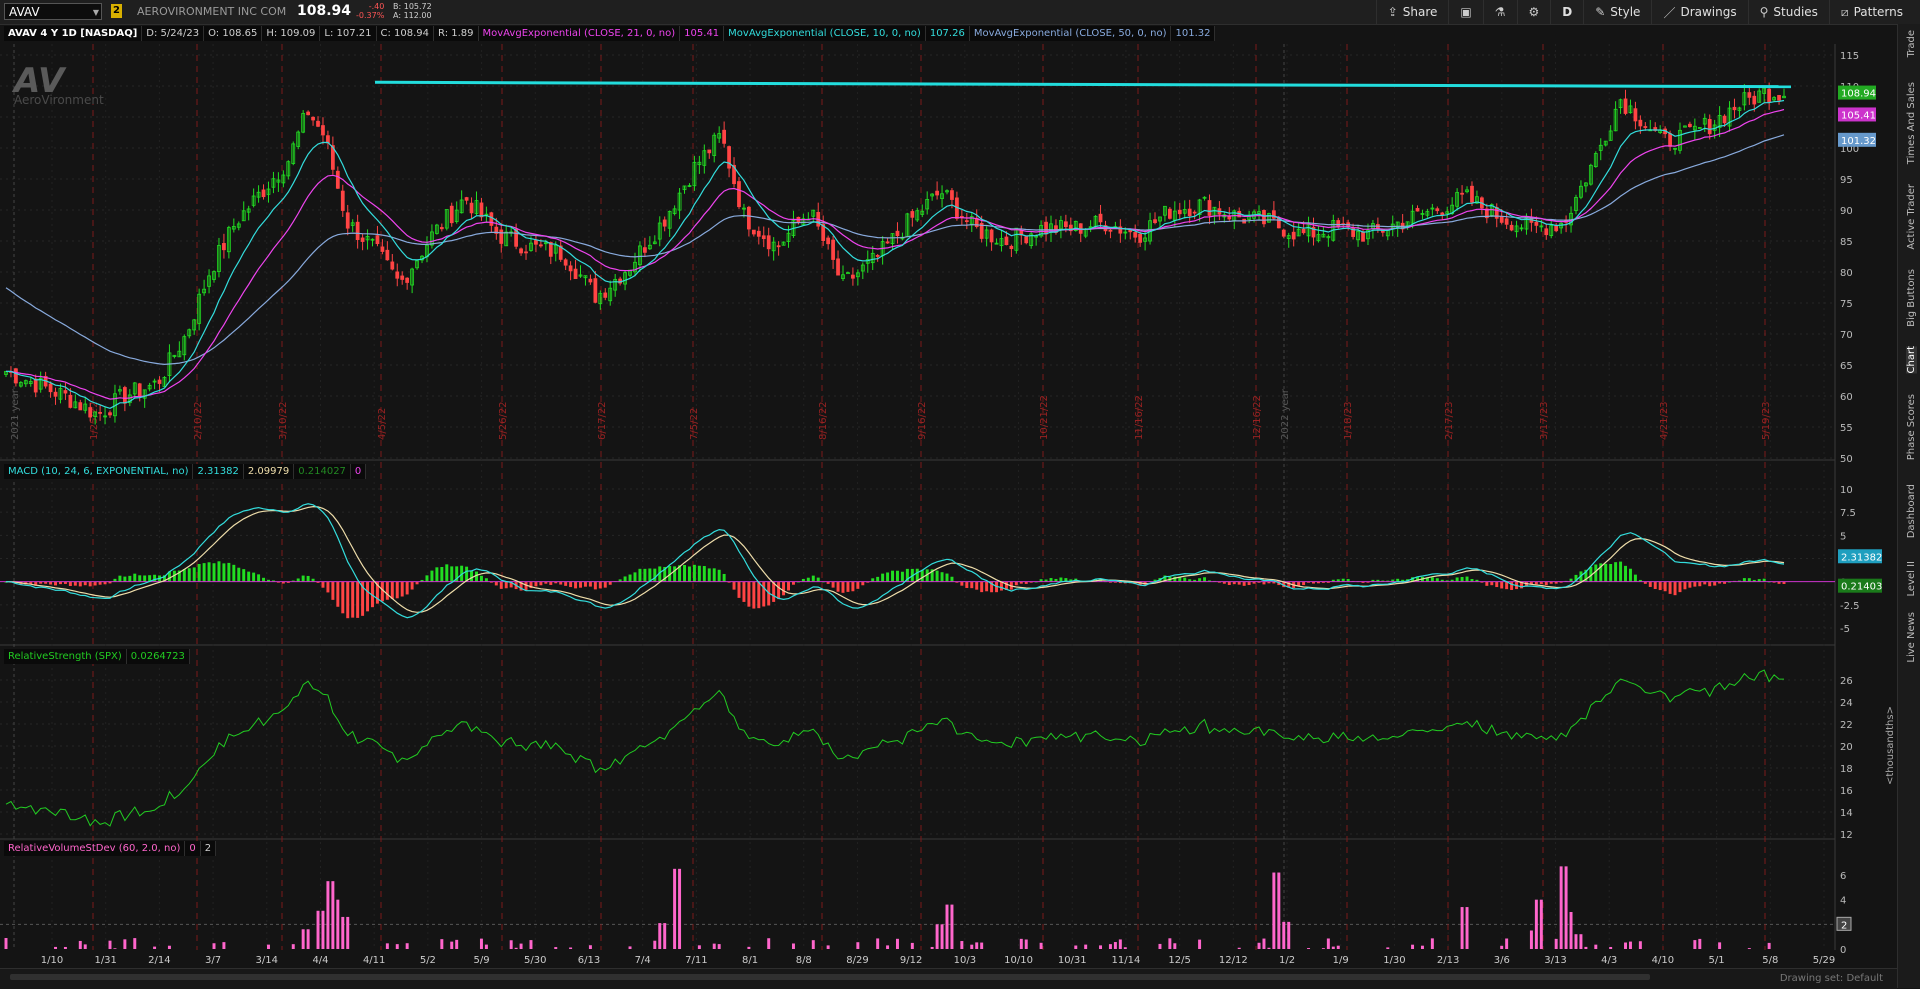  What do you see at coordinates (116, 11) in the screenshot?
I see `link-badge: 2` at bounding box center [116, 11].